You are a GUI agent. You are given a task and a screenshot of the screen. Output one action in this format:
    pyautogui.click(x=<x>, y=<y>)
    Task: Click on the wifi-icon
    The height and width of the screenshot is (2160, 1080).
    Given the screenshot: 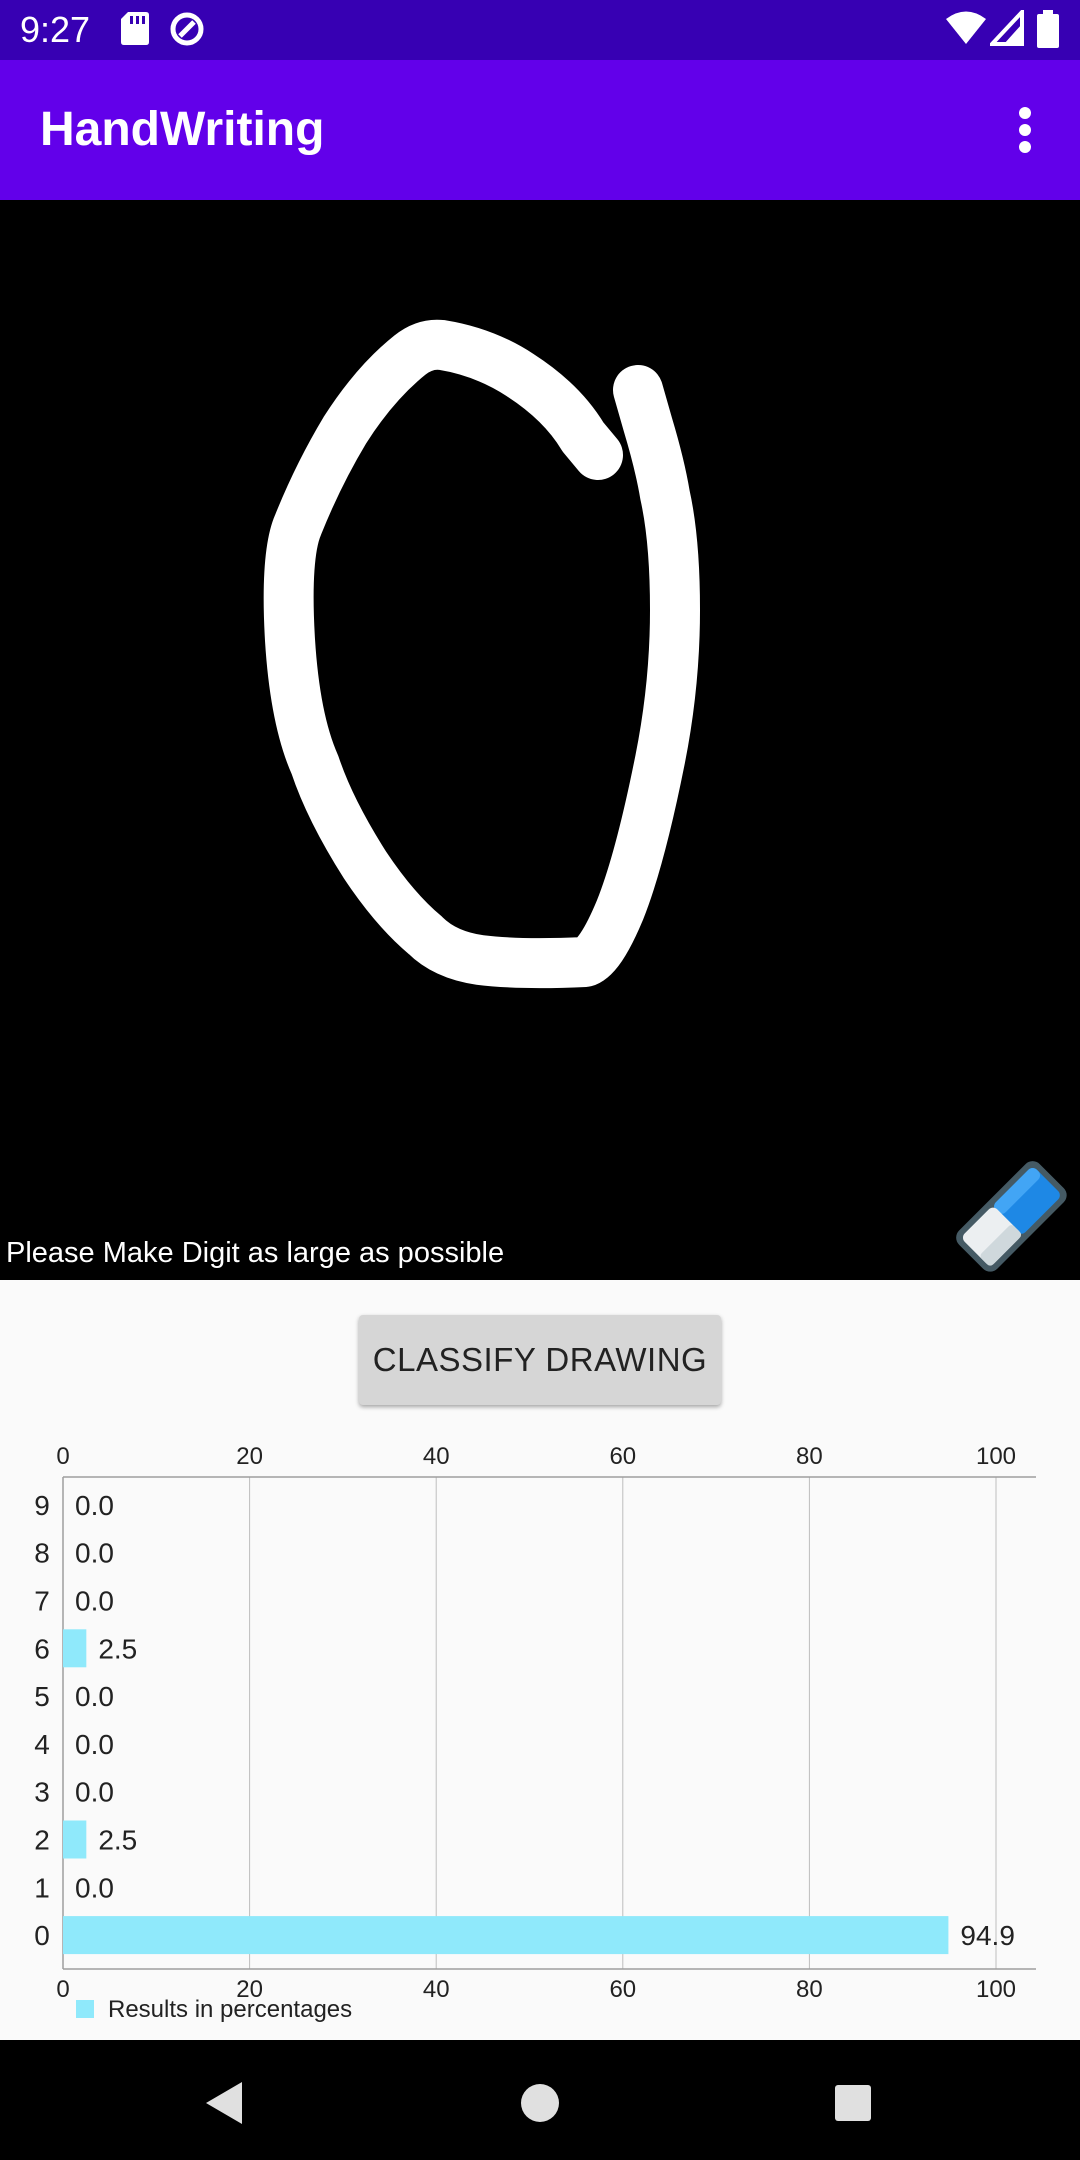 What is the action you would take?
    pyautogui.click(x=966, y=27)
    